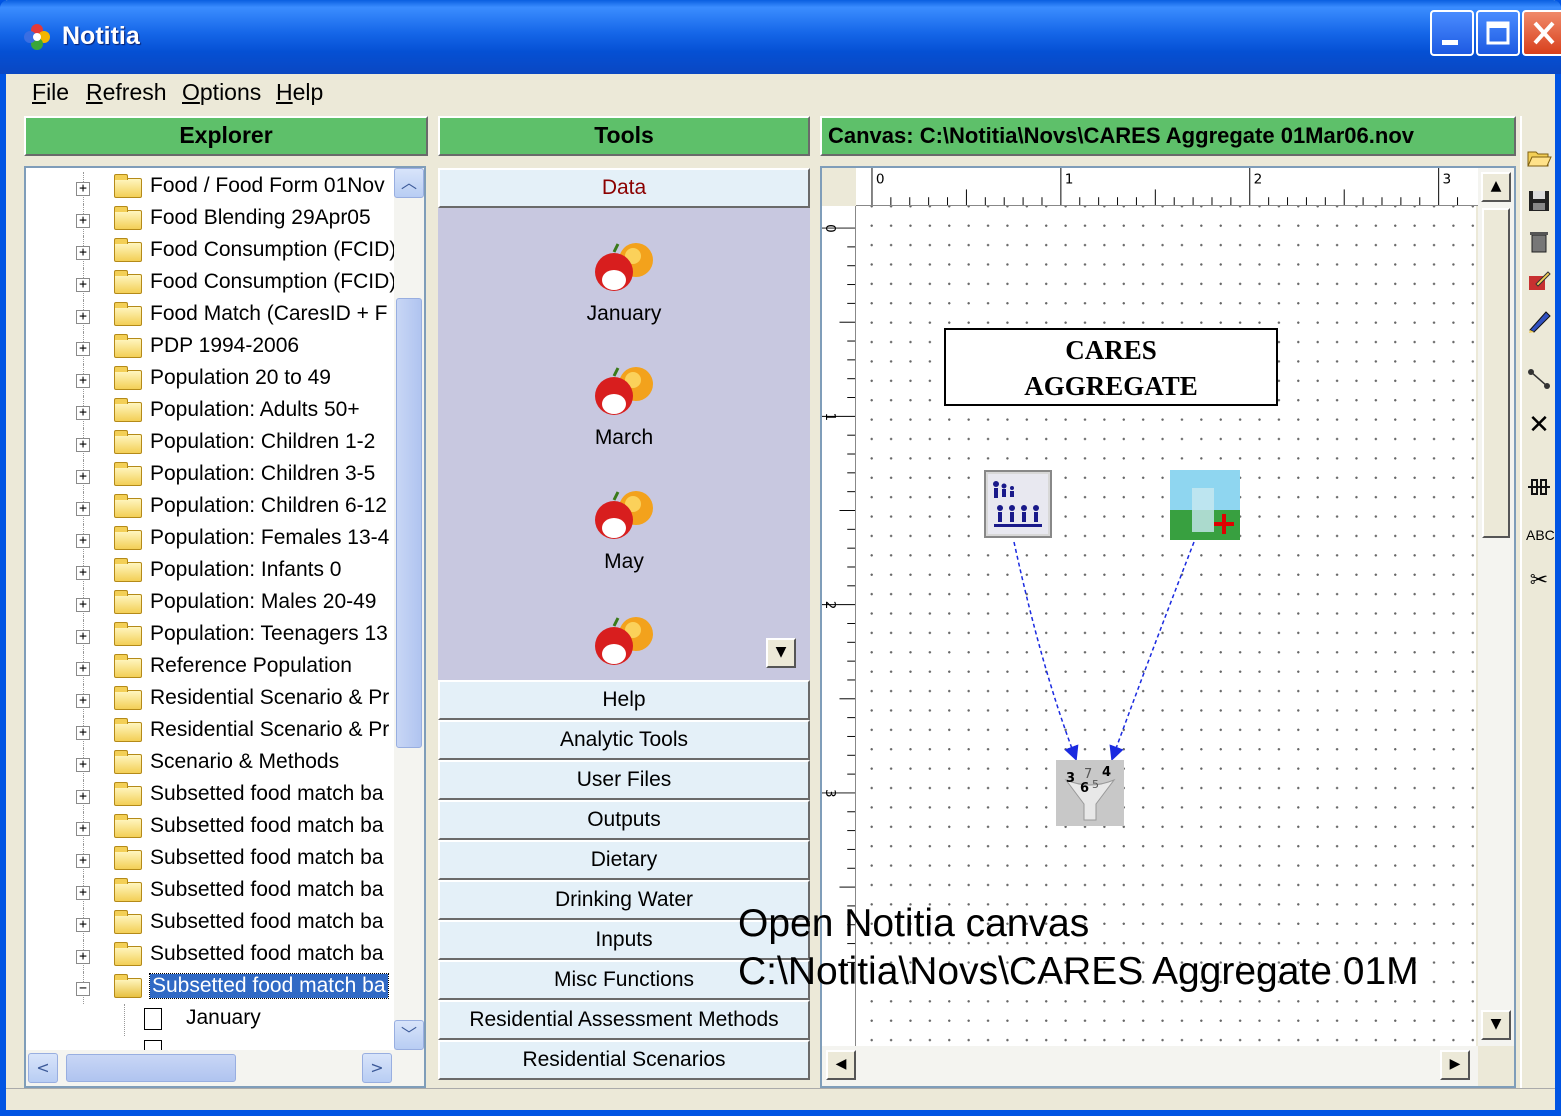 The height and width of the screenshot is (1116, 1561). Describe the element at coordinates (210, 316) in the screenshot. I see `tree-item: + Food Match (CaresID + F` at that location.